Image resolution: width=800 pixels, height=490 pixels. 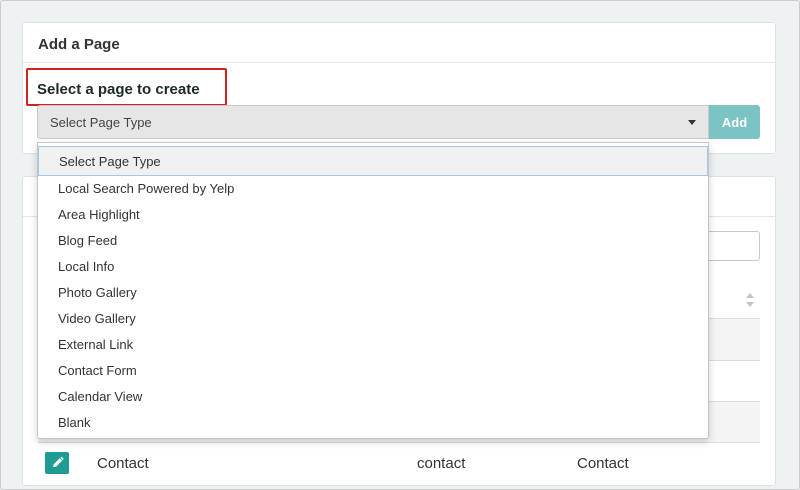 I want to click on row-slug: contact, so click(x=441, y=463).